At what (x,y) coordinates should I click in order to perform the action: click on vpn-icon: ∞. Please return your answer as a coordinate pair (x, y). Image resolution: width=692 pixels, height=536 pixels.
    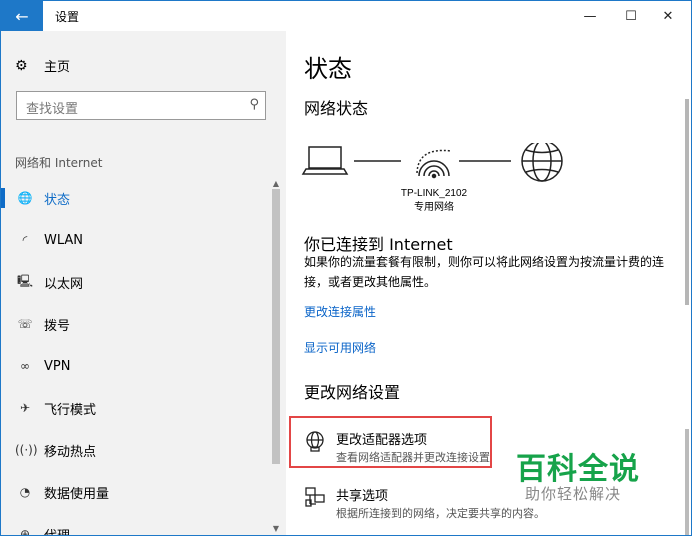
    Looking at the image, I should click on (25, 366).